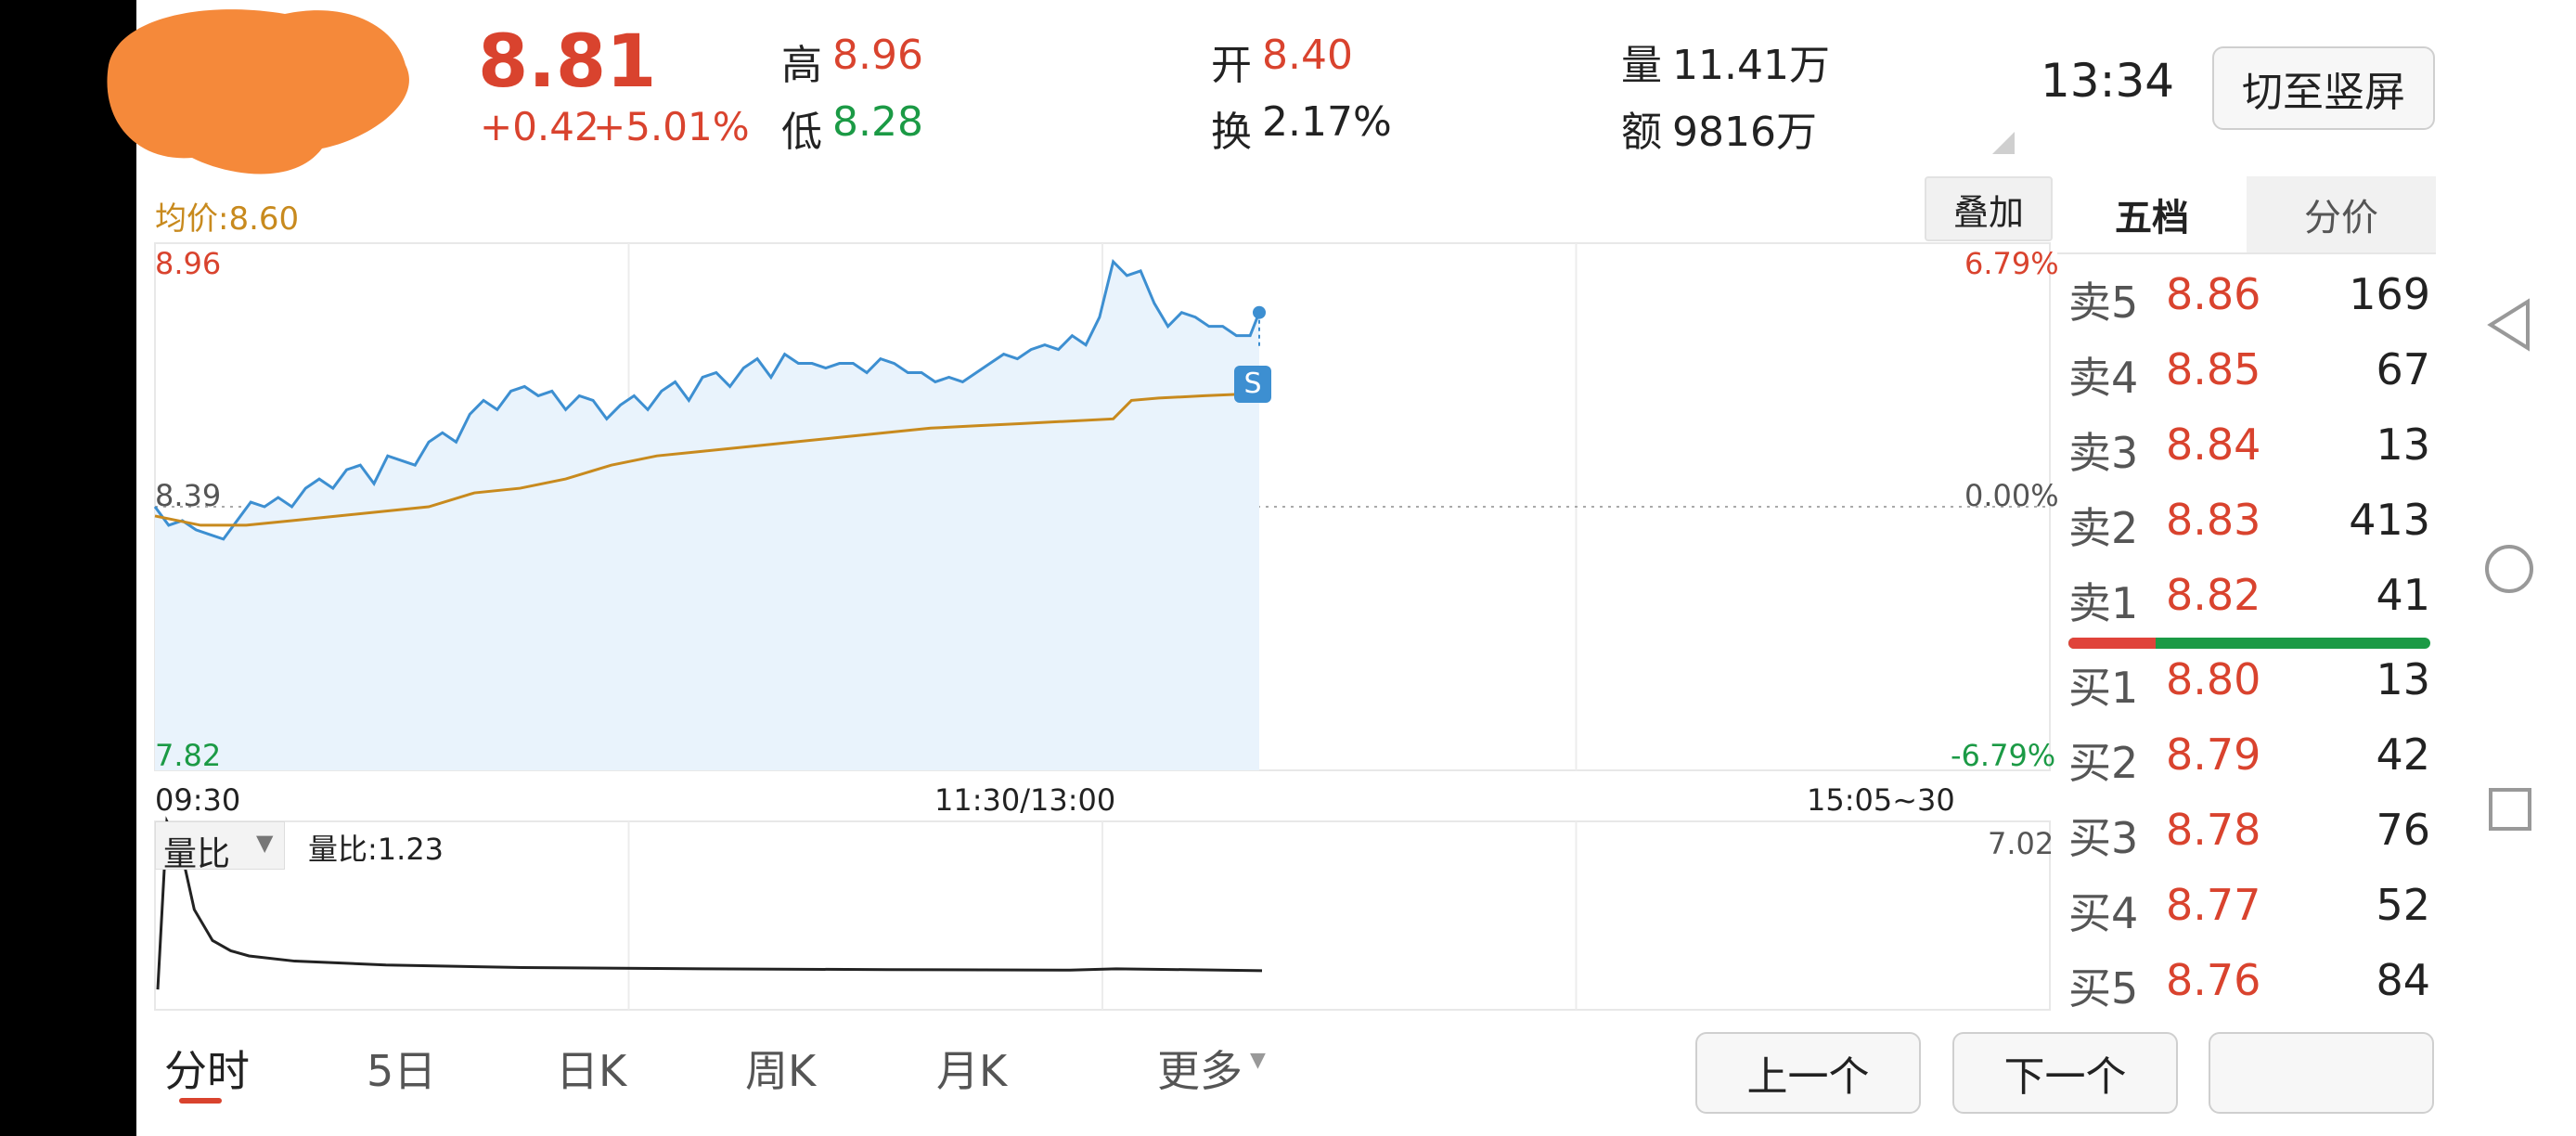 The width and height of the screenshot is (2576, 1136). What do you see at coordinates (591, 1068) in the screenshot?
I see `tab-period-2: 日K` at bounding box center [591, 1068].